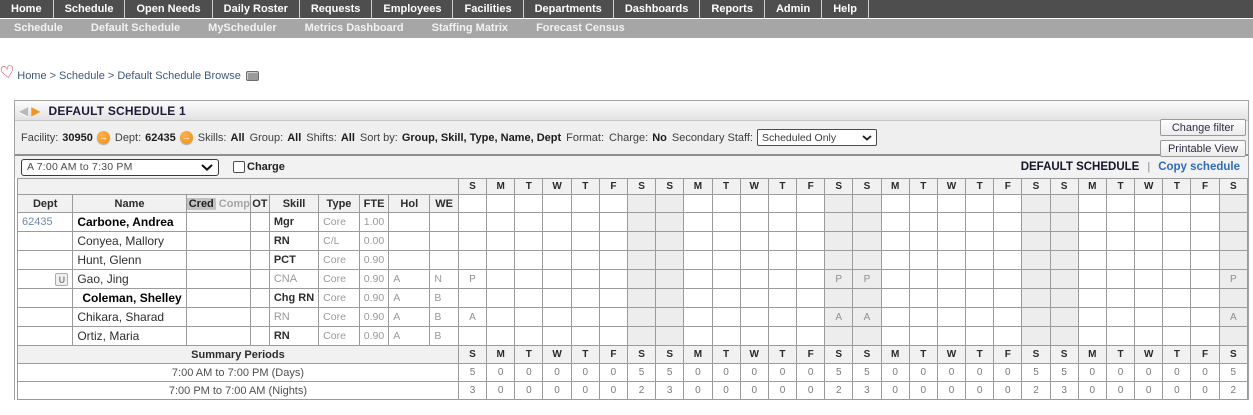 This screenshot has height=415, width=1253. Describe the element at coordinates (31, 76) in the screenshot. I see `breadcrumb-link: Home` at that location.